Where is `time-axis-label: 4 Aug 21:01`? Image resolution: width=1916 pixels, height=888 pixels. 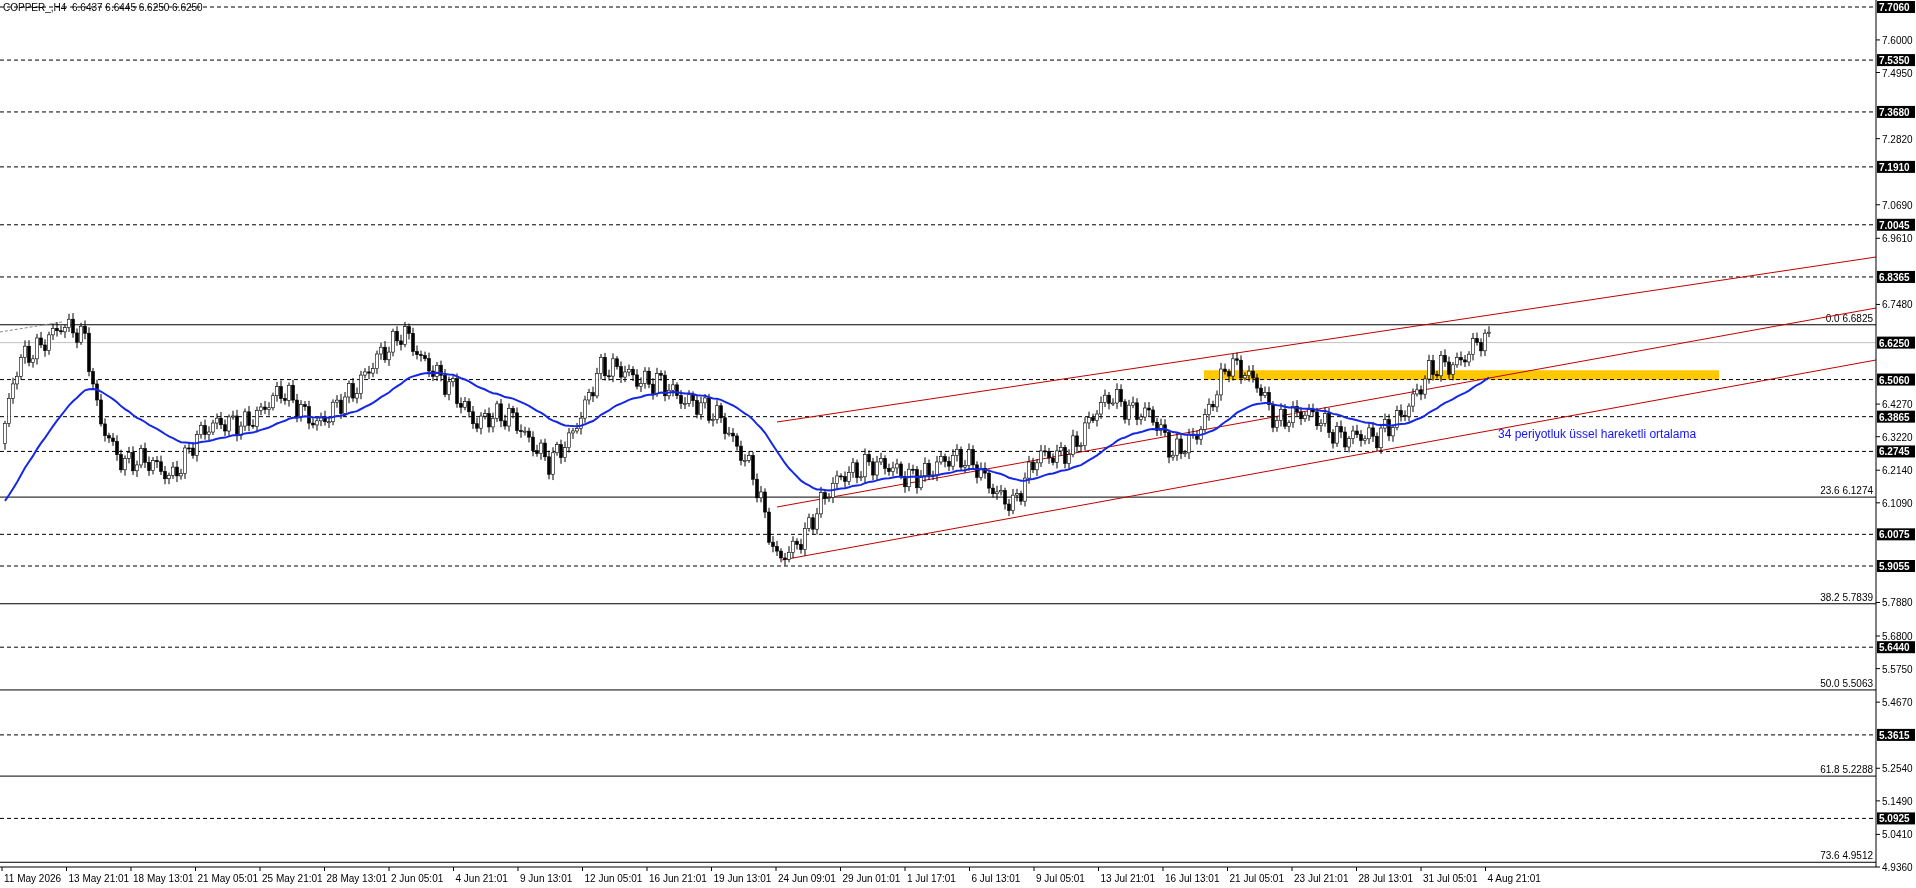 time-axis-label: 4 Aug 21:01 is located at coordinates (1514, 878).